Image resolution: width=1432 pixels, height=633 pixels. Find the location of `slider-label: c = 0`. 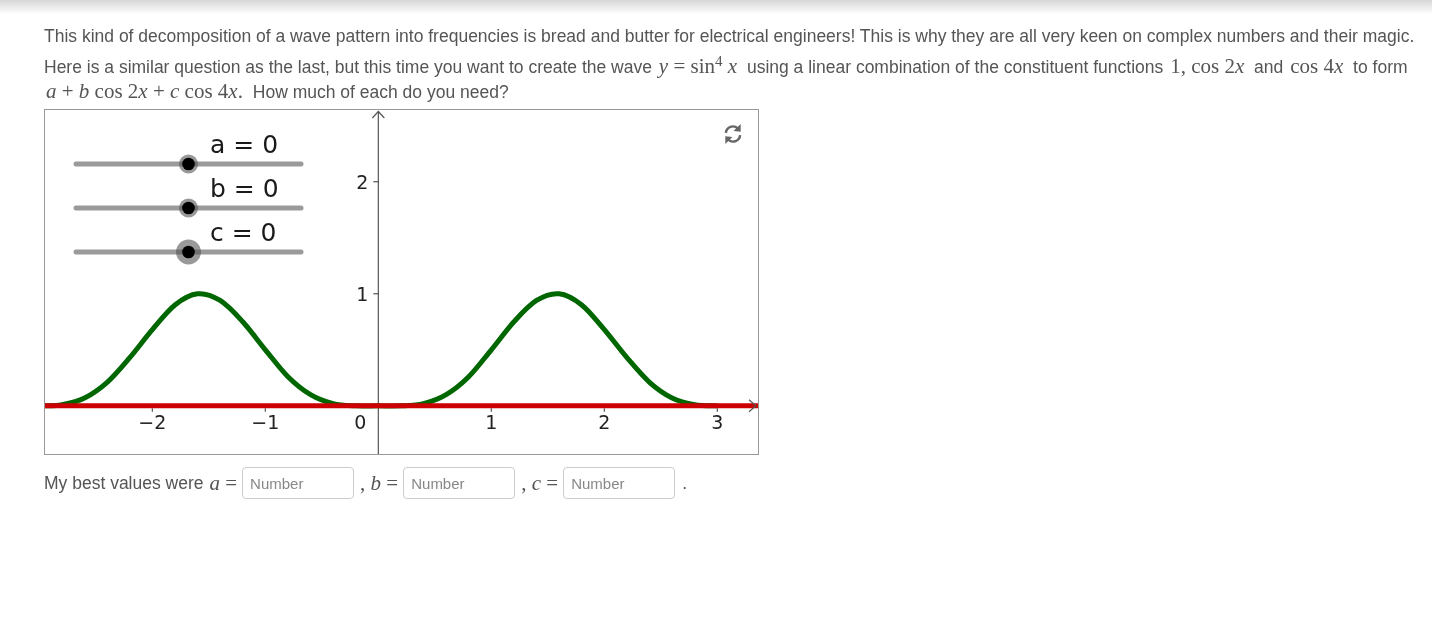

slider-label: c = 0 is located at coordinates (243, 232).